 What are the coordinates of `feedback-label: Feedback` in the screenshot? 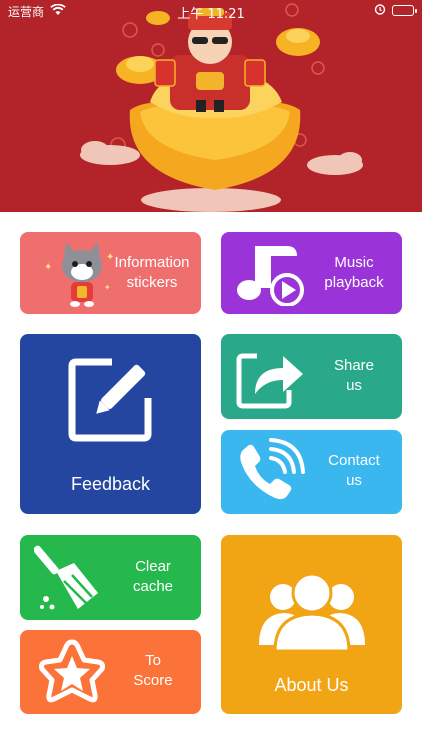 It's located at (110, 484).